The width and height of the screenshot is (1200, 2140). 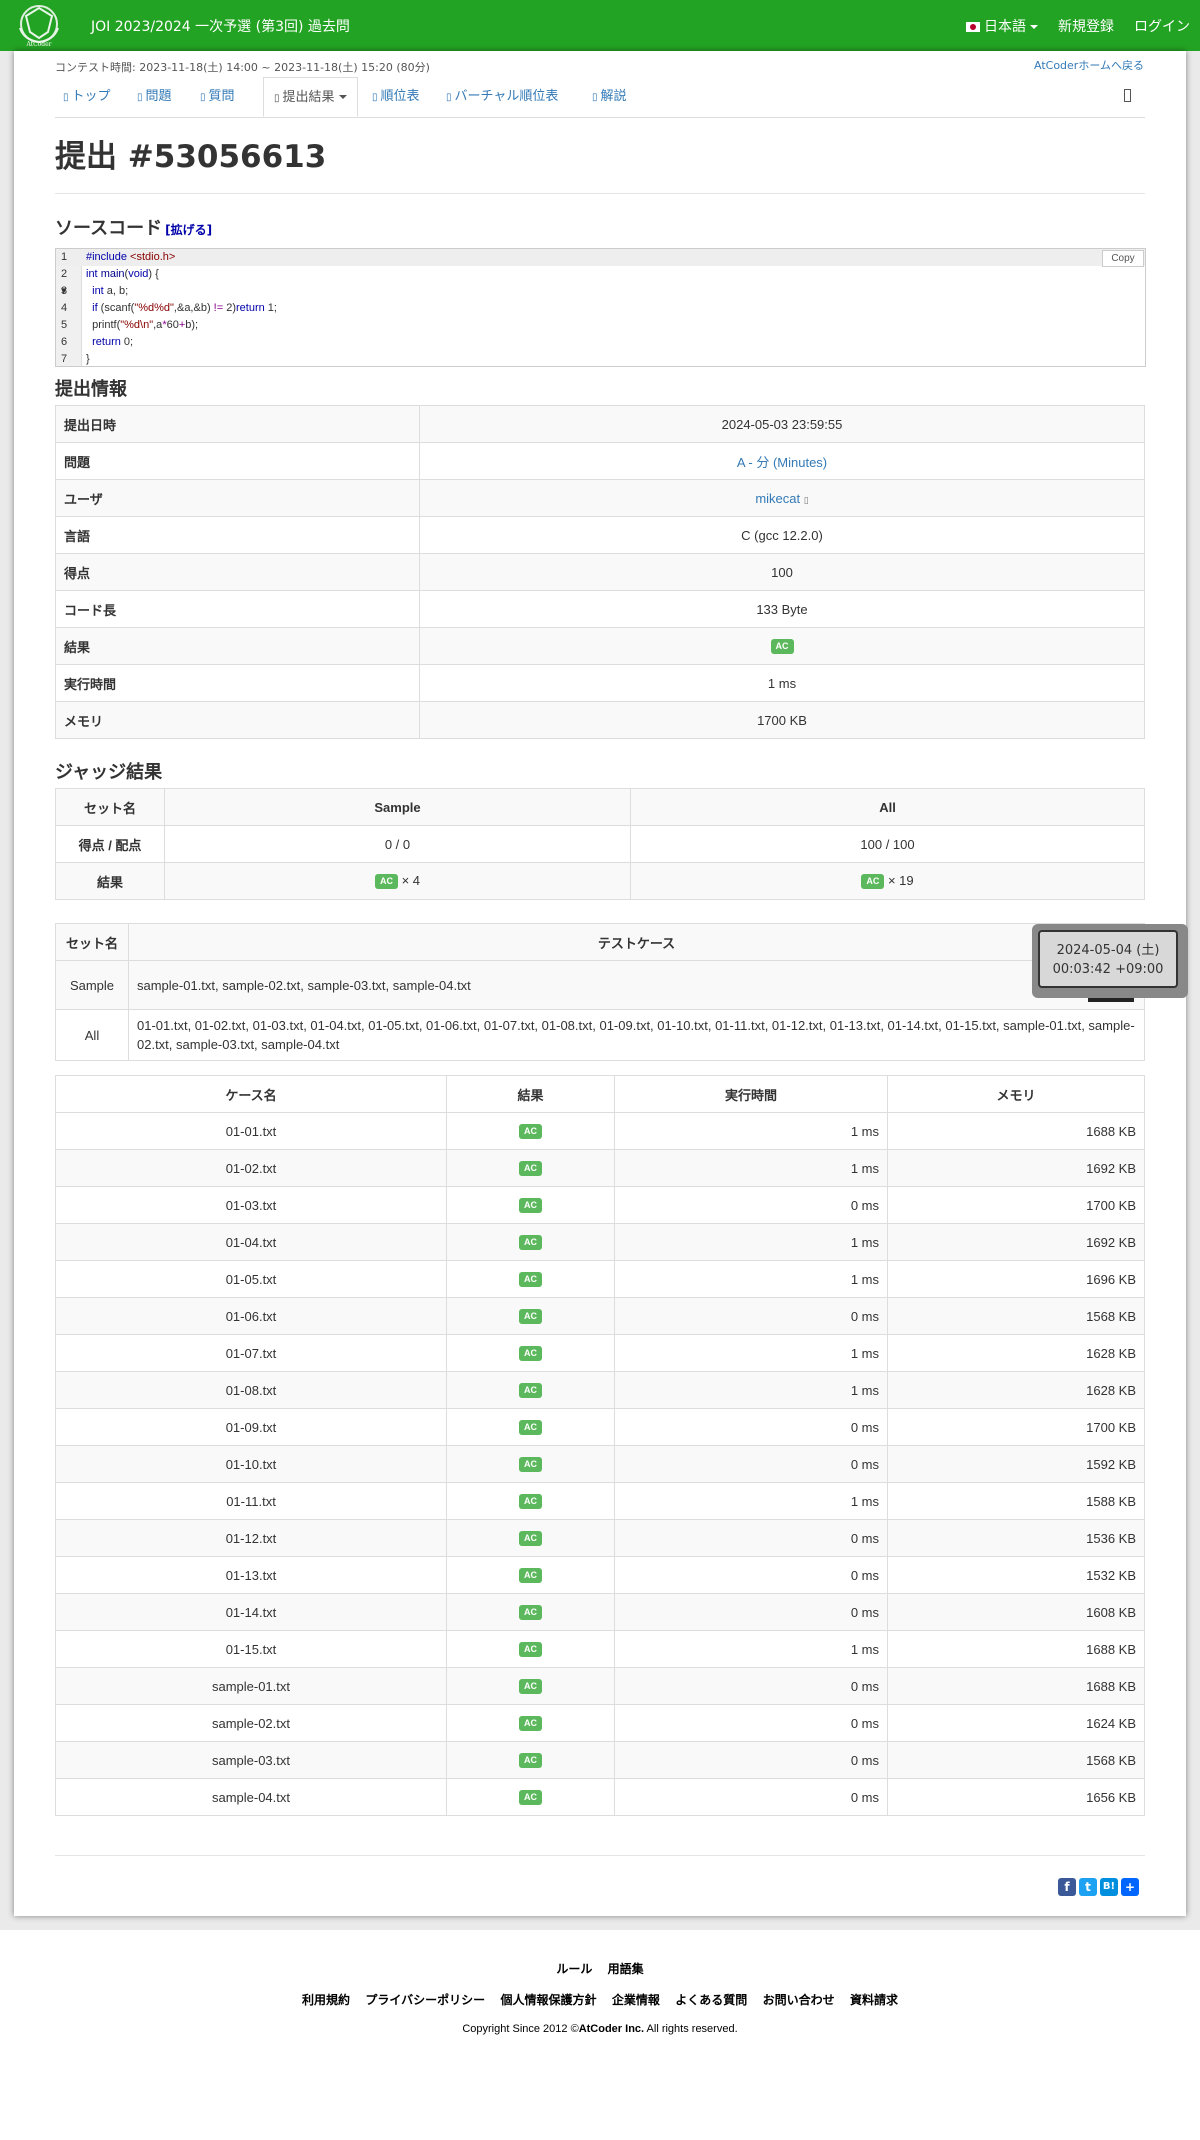 What do you see at coordinates (1162, 26) in the screenshot?
I see `login-link: ログイン` at bounding box center [1162, 26].